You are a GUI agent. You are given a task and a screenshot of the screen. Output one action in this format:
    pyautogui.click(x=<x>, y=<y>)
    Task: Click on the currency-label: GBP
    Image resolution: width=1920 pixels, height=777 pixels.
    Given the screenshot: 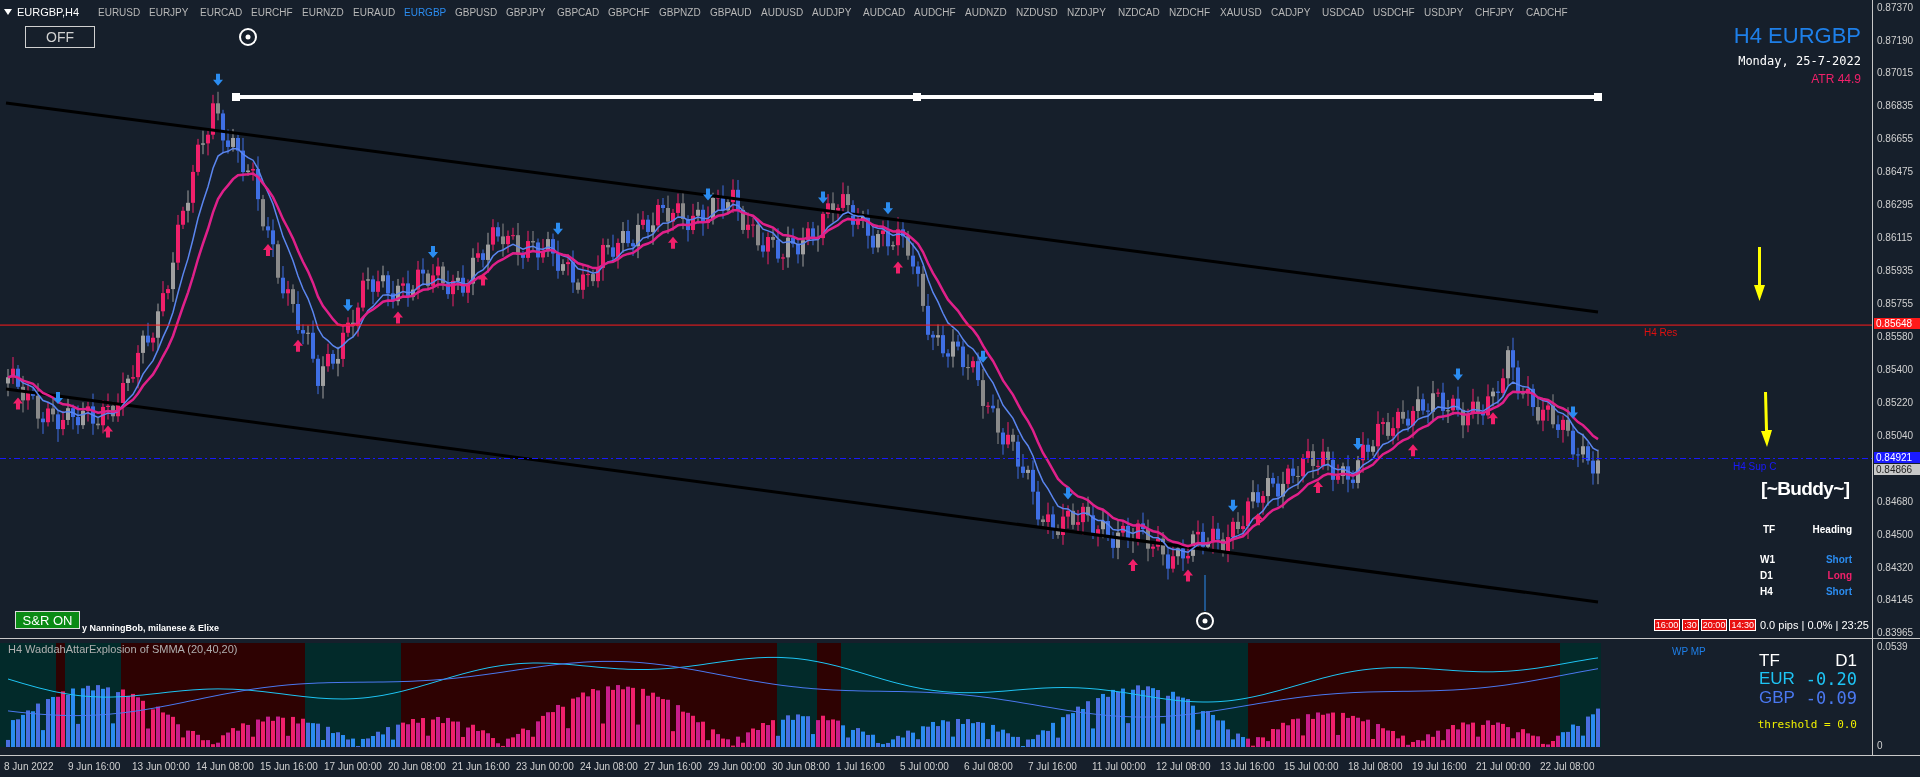 What is the action you would take?
    pyautogui.click(x=1777, y=698)
    